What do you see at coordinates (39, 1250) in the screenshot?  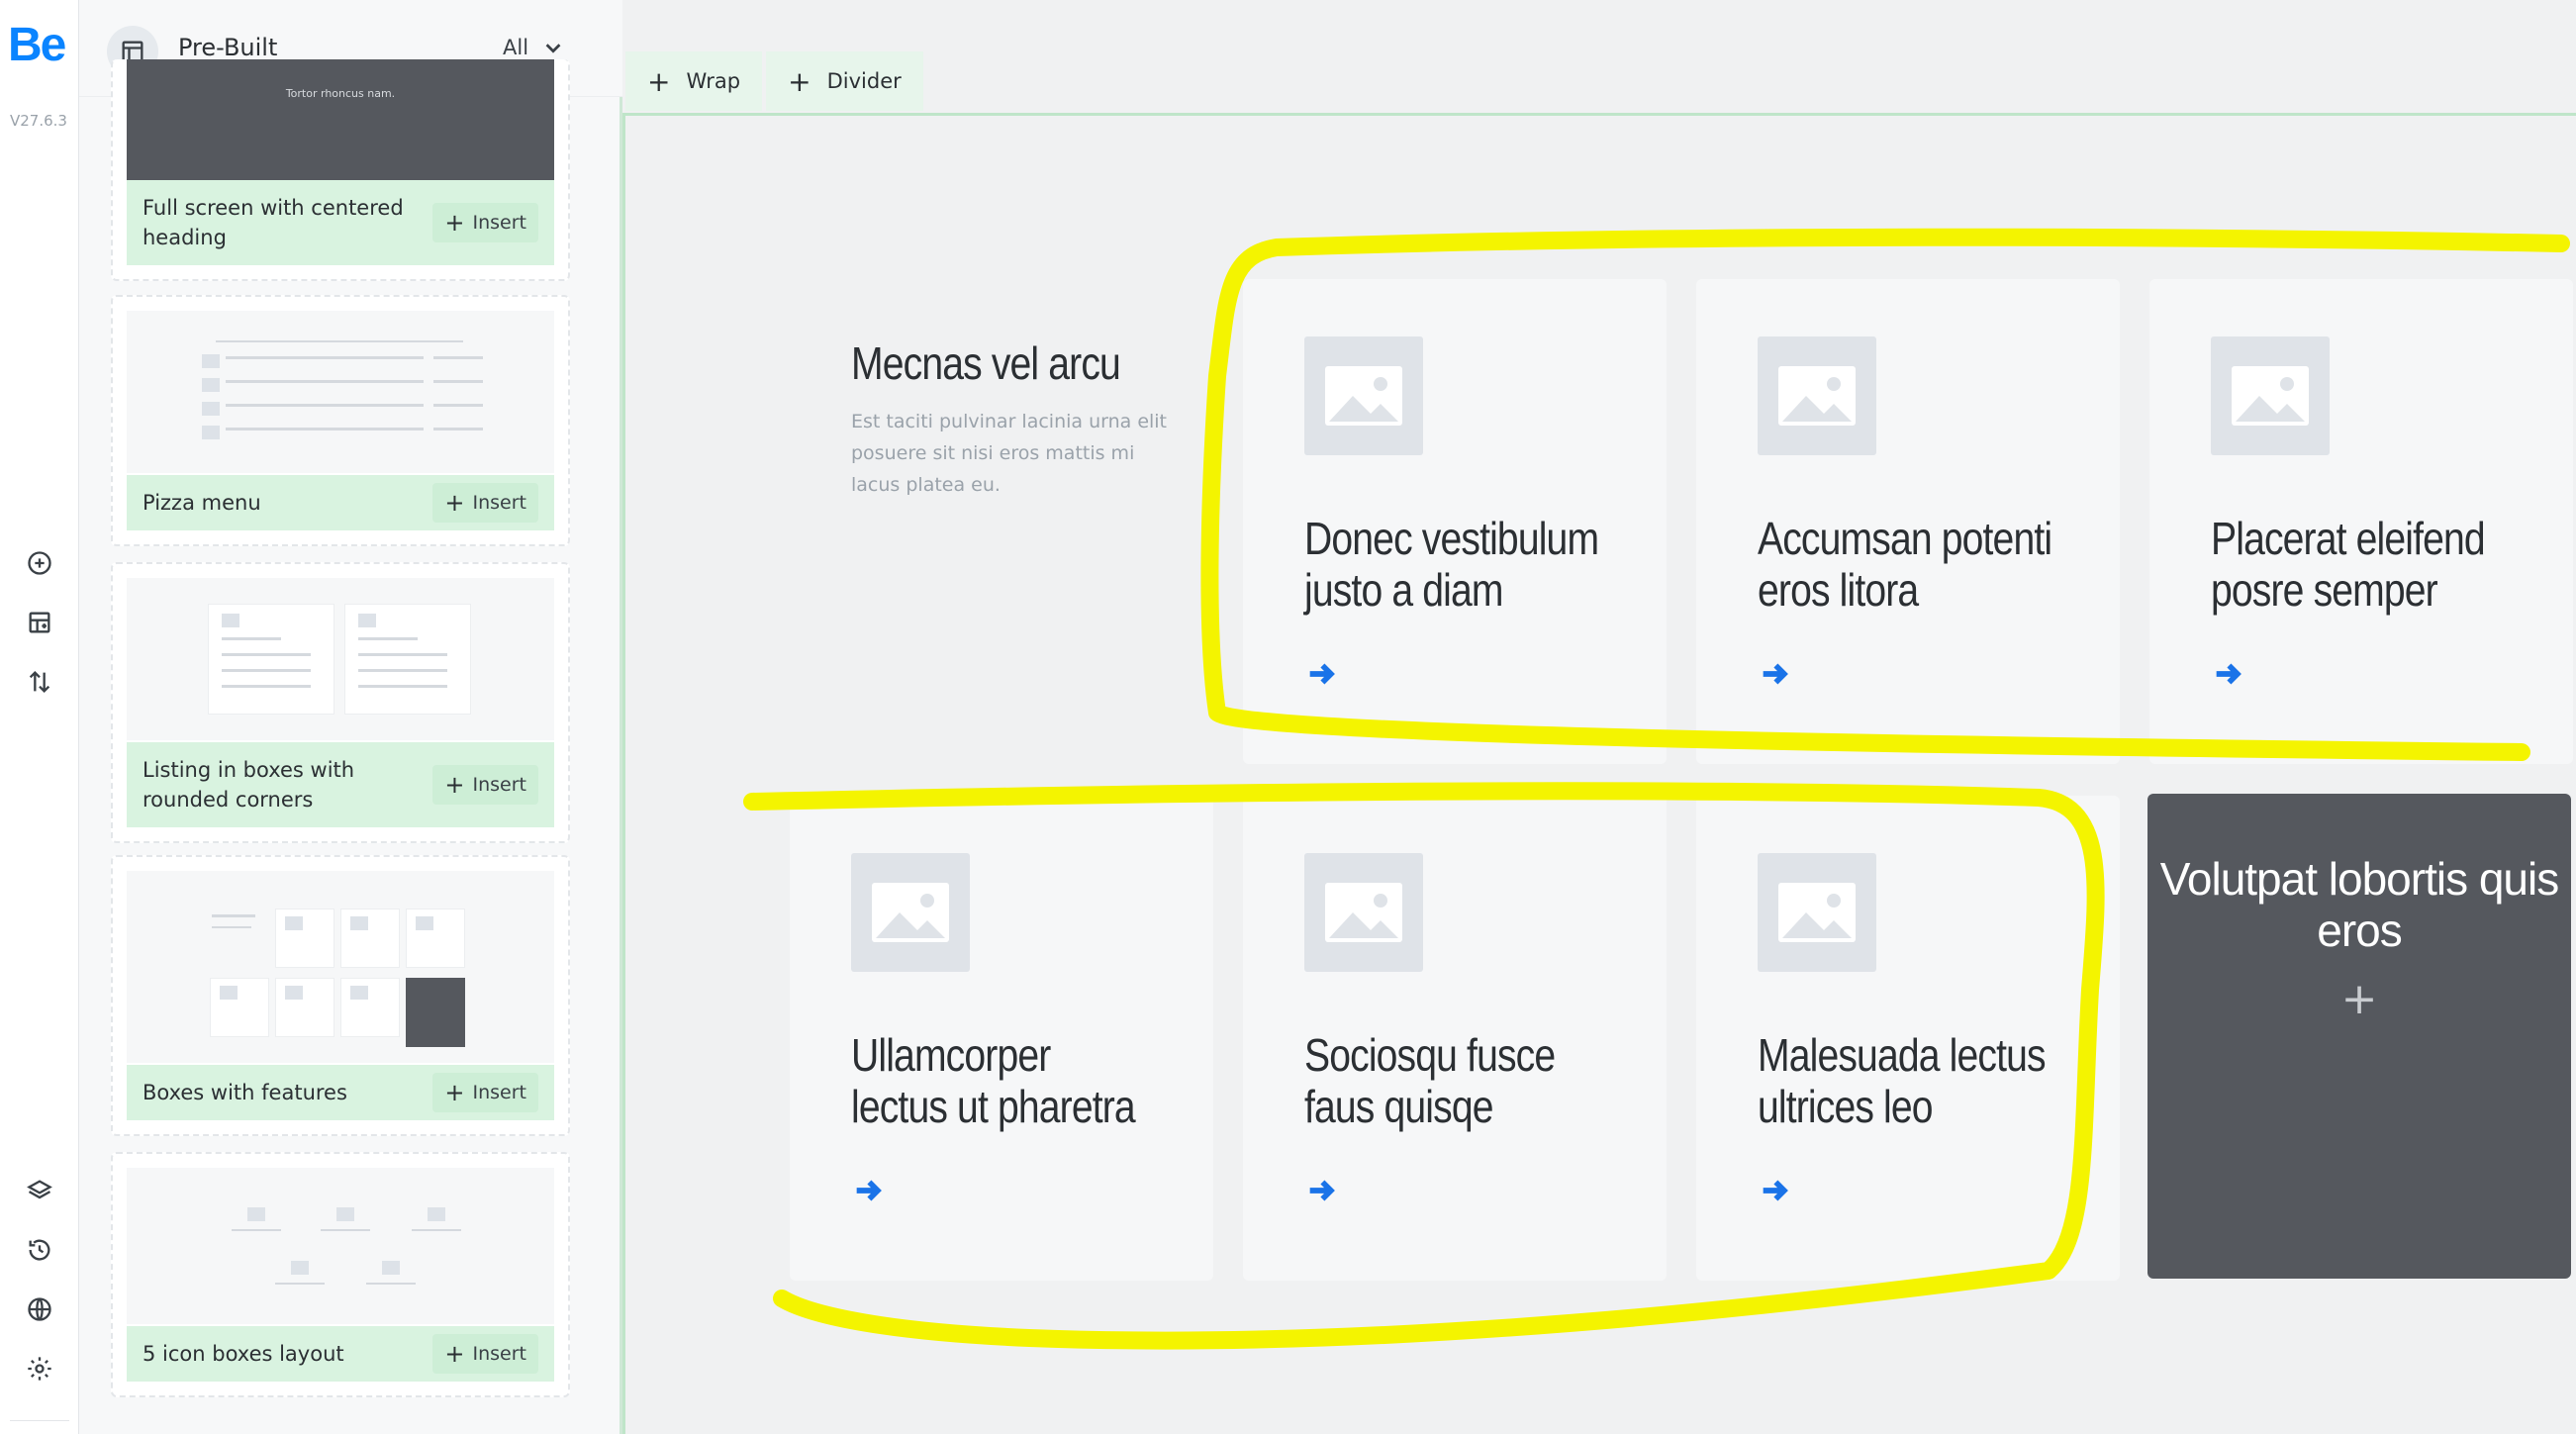 I see `history-icon` at bounding box center [39, 1250].